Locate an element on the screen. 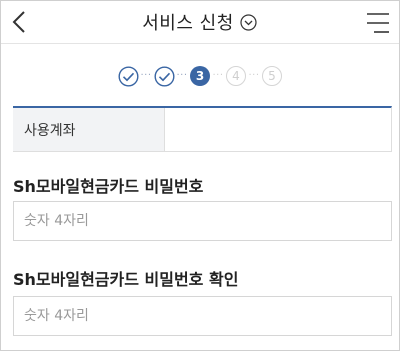  password-input is located at coordinates (202, 221).